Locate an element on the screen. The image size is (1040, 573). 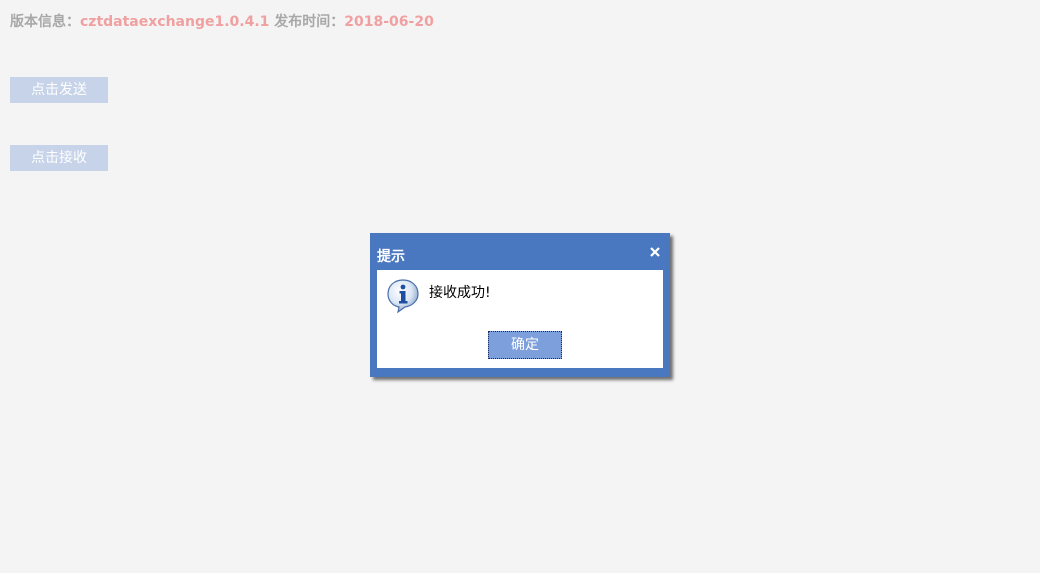
message-dialog: 提示 接收成功! 确定 is located at coordinates (520, 305).